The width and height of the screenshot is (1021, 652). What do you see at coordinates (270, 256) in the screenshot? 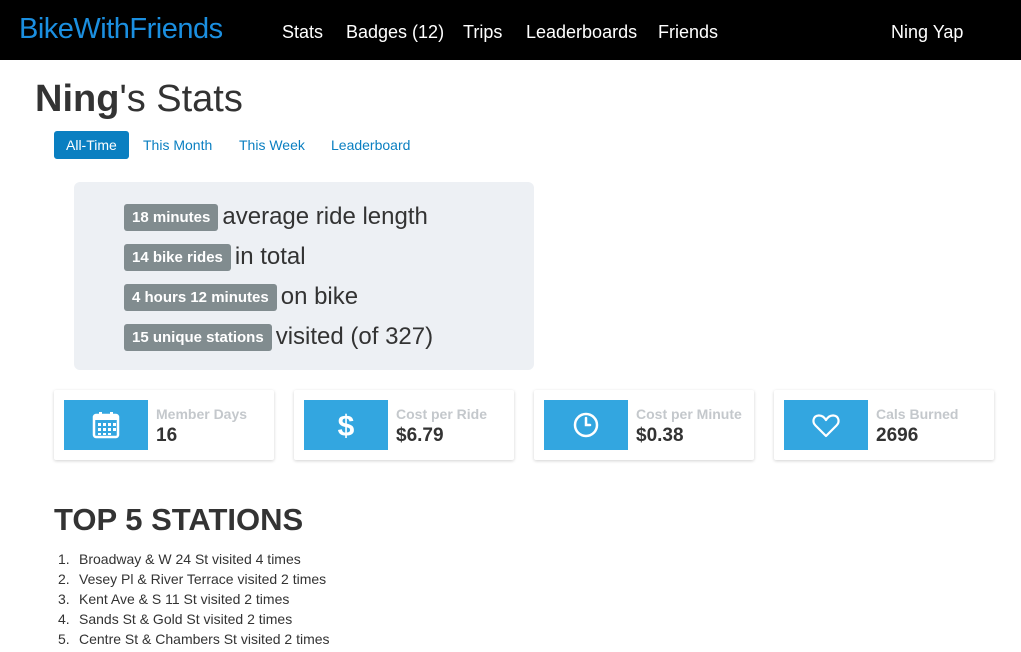
I see `stat-text: in total` at bounding box center [270, 256].